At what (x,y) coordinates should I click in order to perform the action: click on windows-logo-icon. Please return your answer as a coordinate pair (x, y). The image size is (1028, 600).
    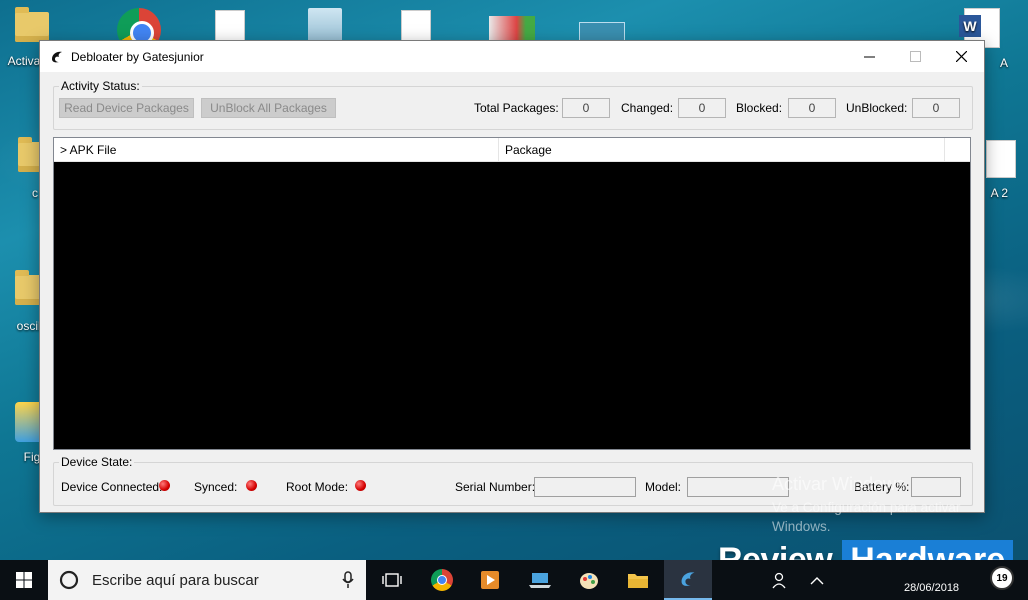
    Looking at the image, I should click on (24, 580).